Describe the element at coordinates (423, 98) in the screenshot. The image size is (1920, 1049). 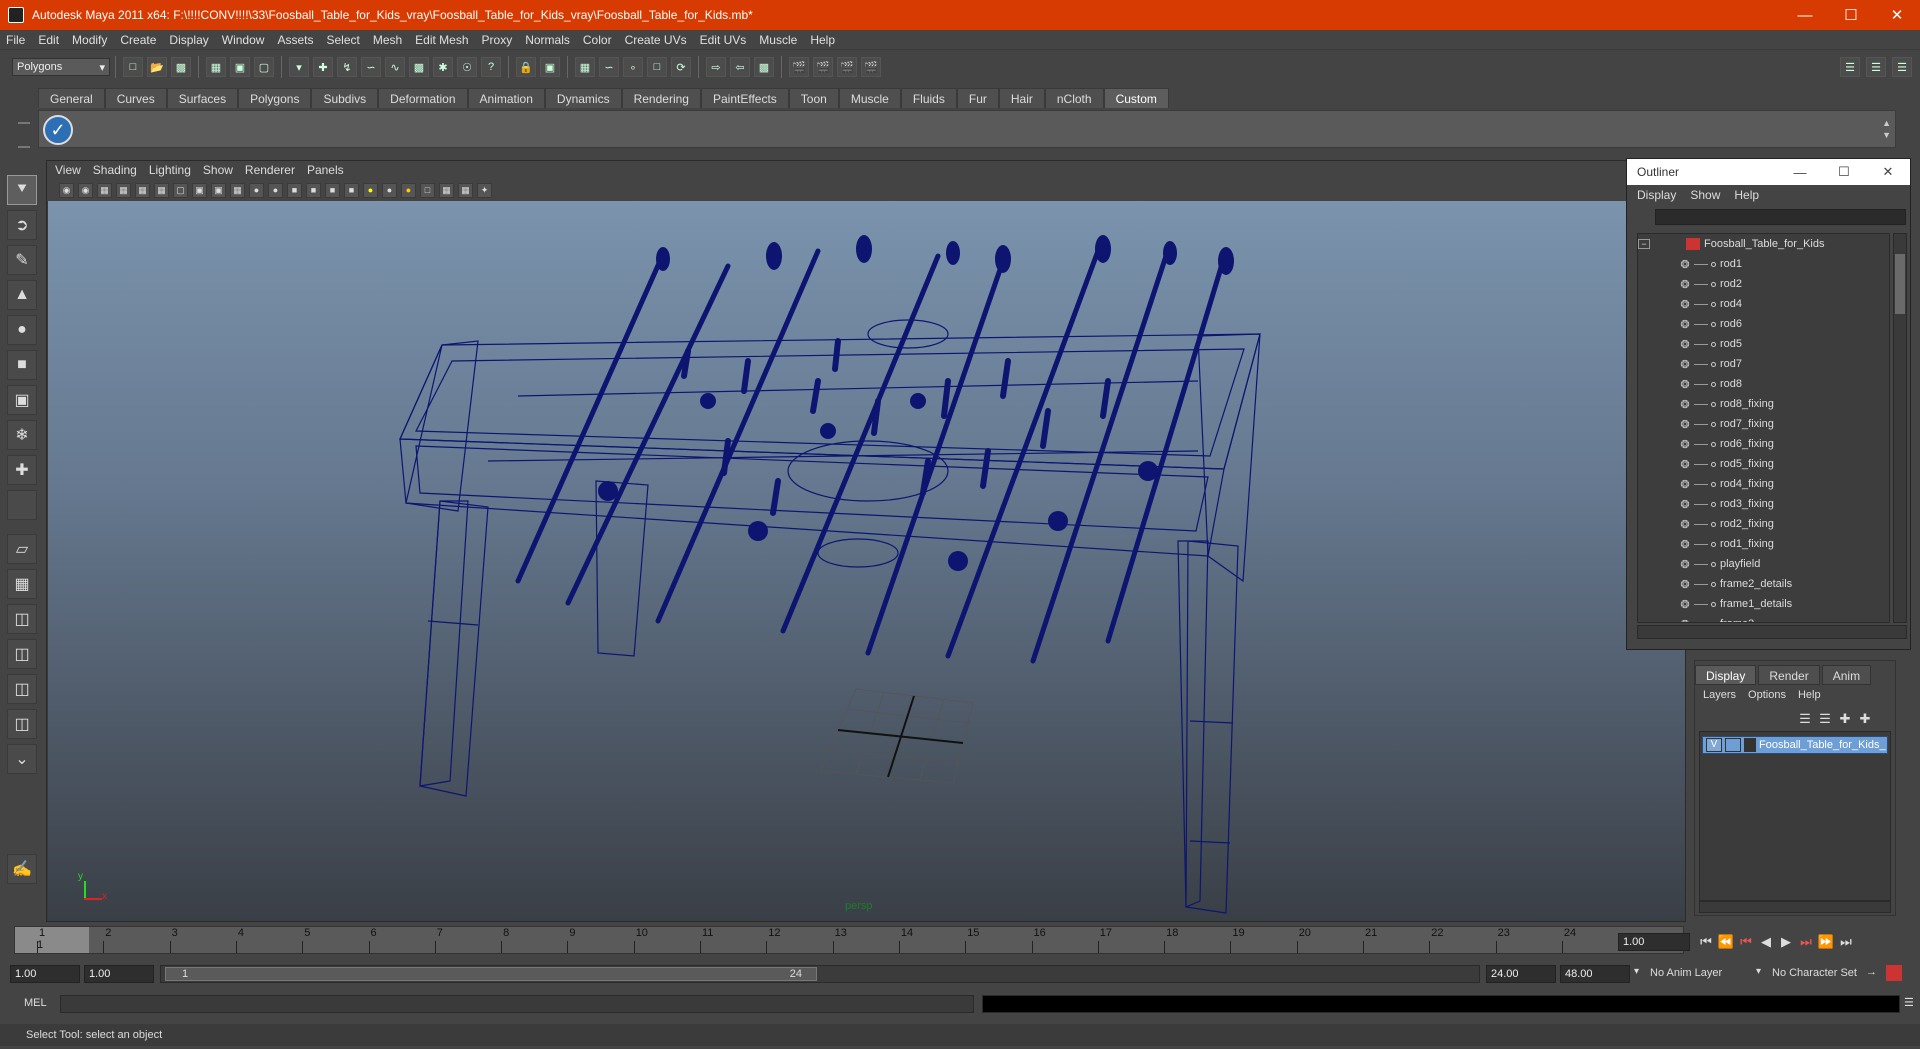
I see `tab-deformation: Deformation` at that location.